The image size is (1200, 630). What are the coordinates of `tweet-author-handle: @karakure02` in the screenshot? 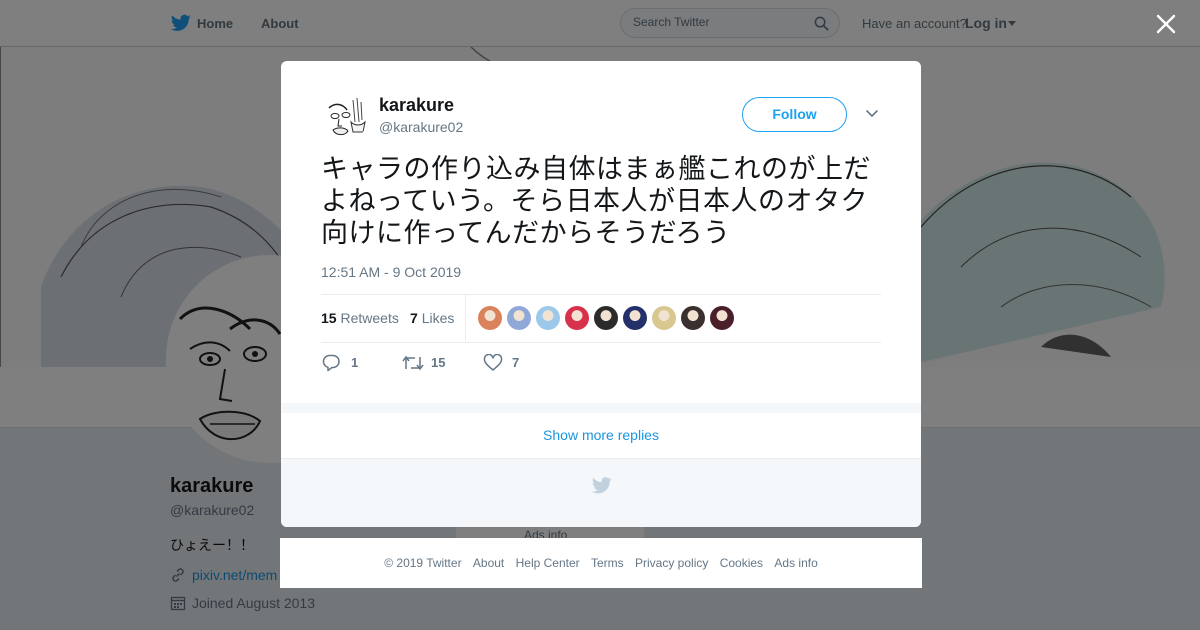 It's located at (421, 127).